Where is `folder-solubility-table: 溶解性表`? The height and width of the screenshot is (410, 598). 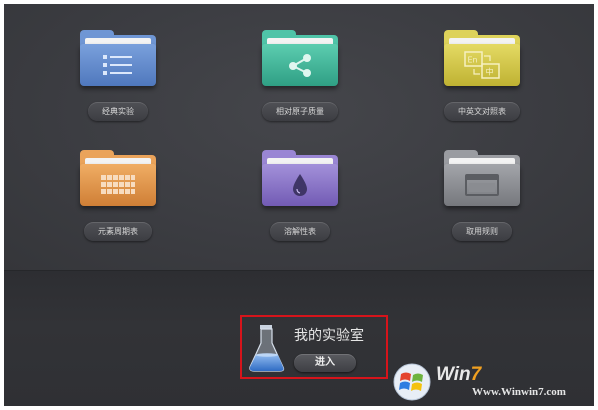
folder-solubility-table: 溶解性表 is located at coordinates (300, 205).